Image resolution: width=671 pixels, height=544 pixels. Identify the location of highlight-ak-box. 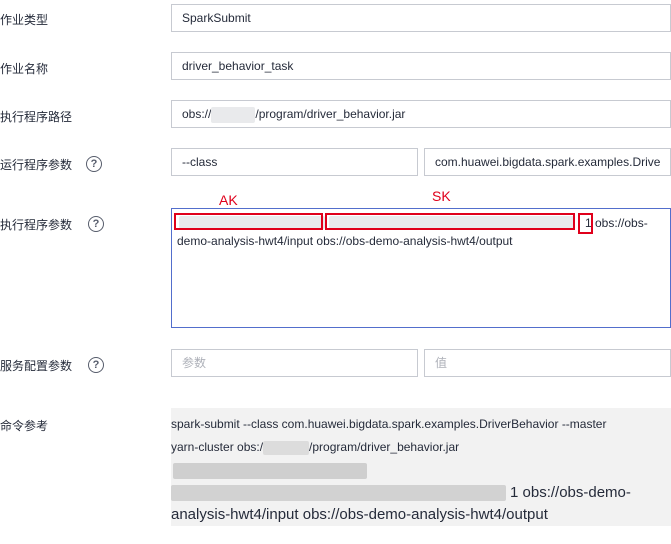
(248, 221).